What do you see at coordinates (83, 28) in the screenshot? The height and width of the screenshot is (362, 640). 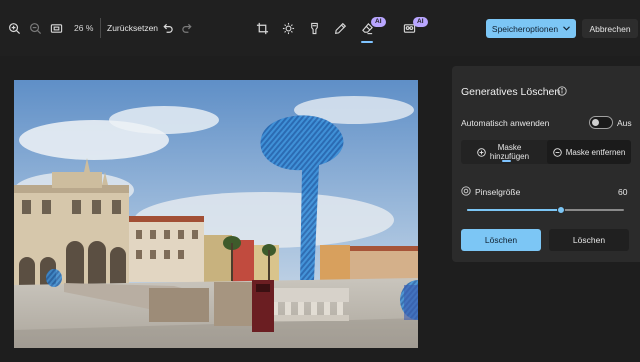 I see `zoom-value: 26 %` at bounding box center [83, 28].